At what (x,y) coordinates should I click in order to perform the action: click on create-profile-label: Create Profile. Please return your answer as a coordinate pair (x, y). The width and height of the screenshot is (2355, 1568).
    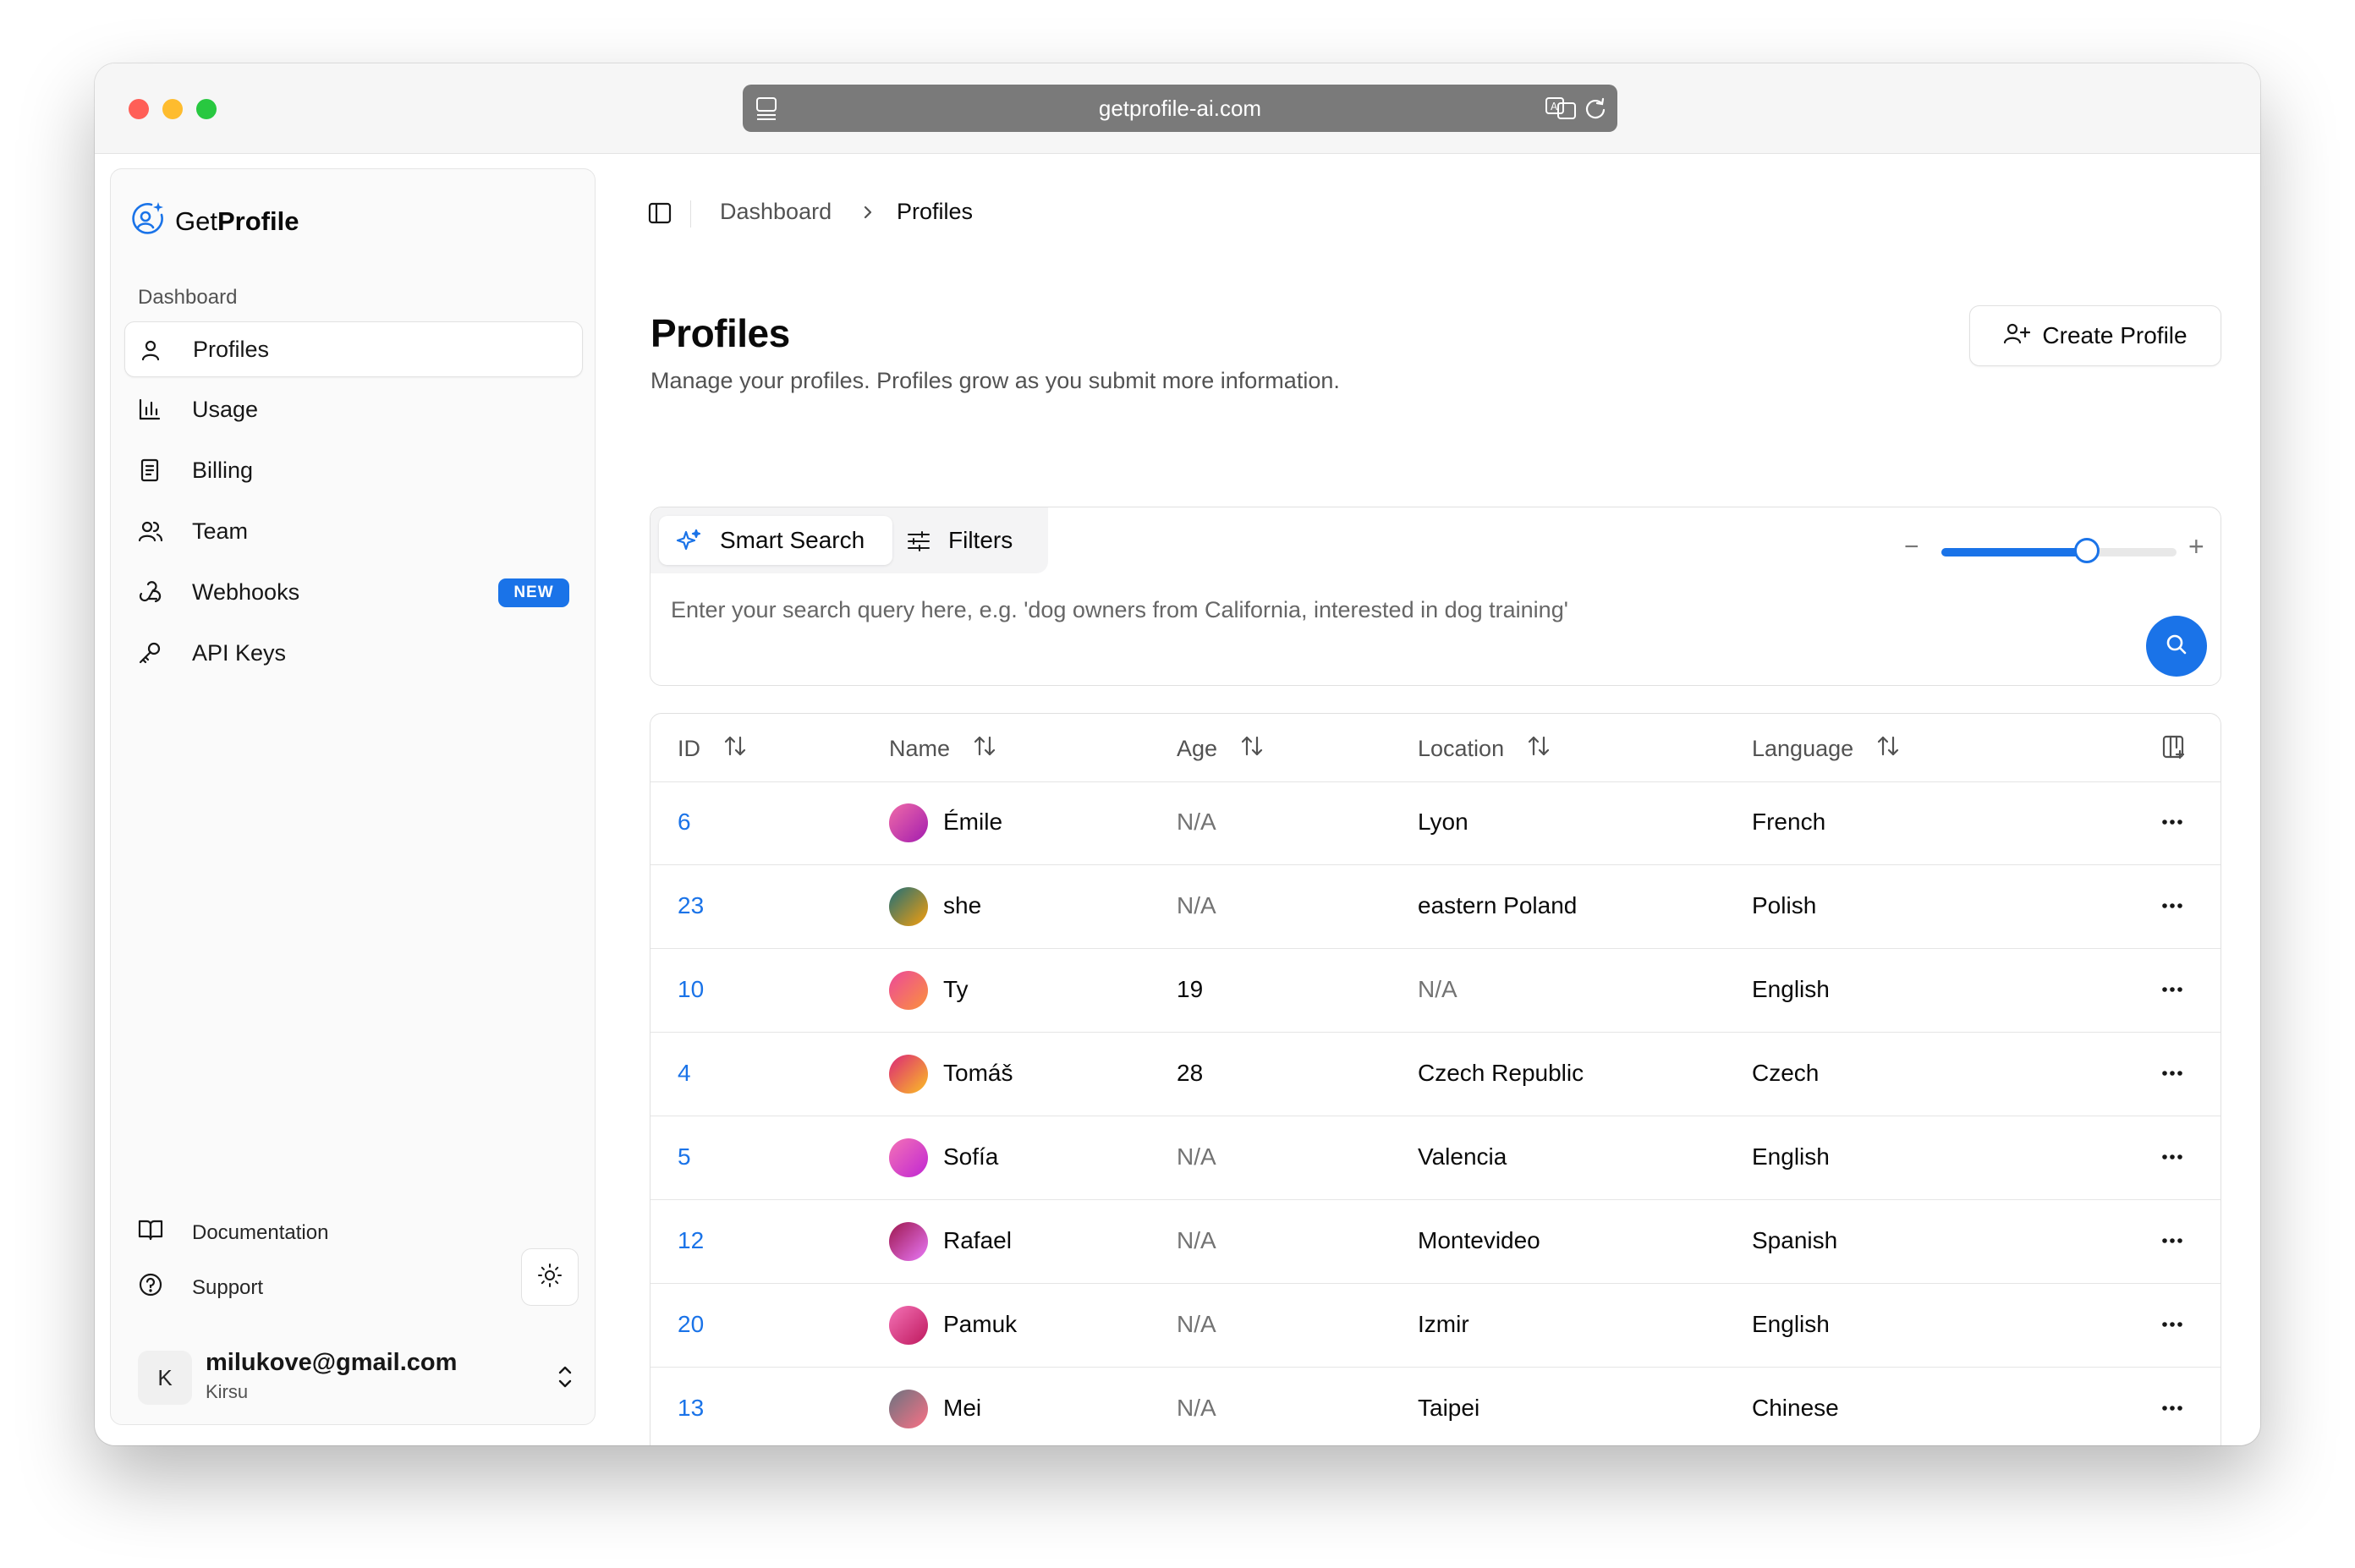
    Looking at the image, I should click on (2115, 335).